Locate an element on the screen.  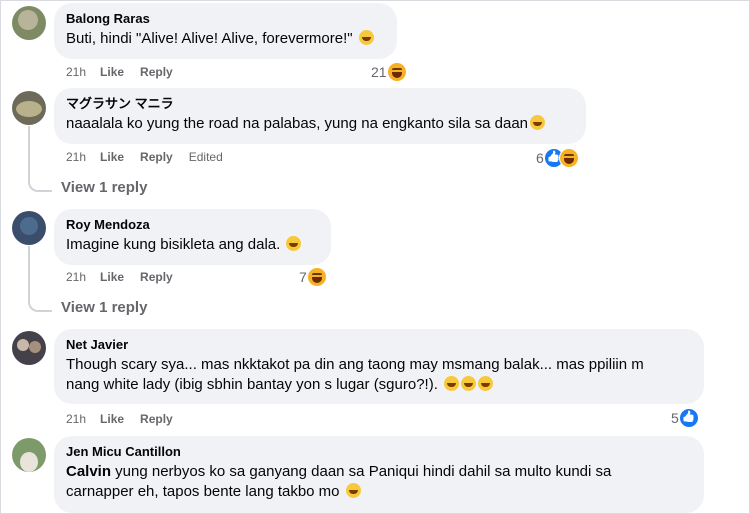
comment-author: マグラサン マニラ is located at coordinates (320, 104).